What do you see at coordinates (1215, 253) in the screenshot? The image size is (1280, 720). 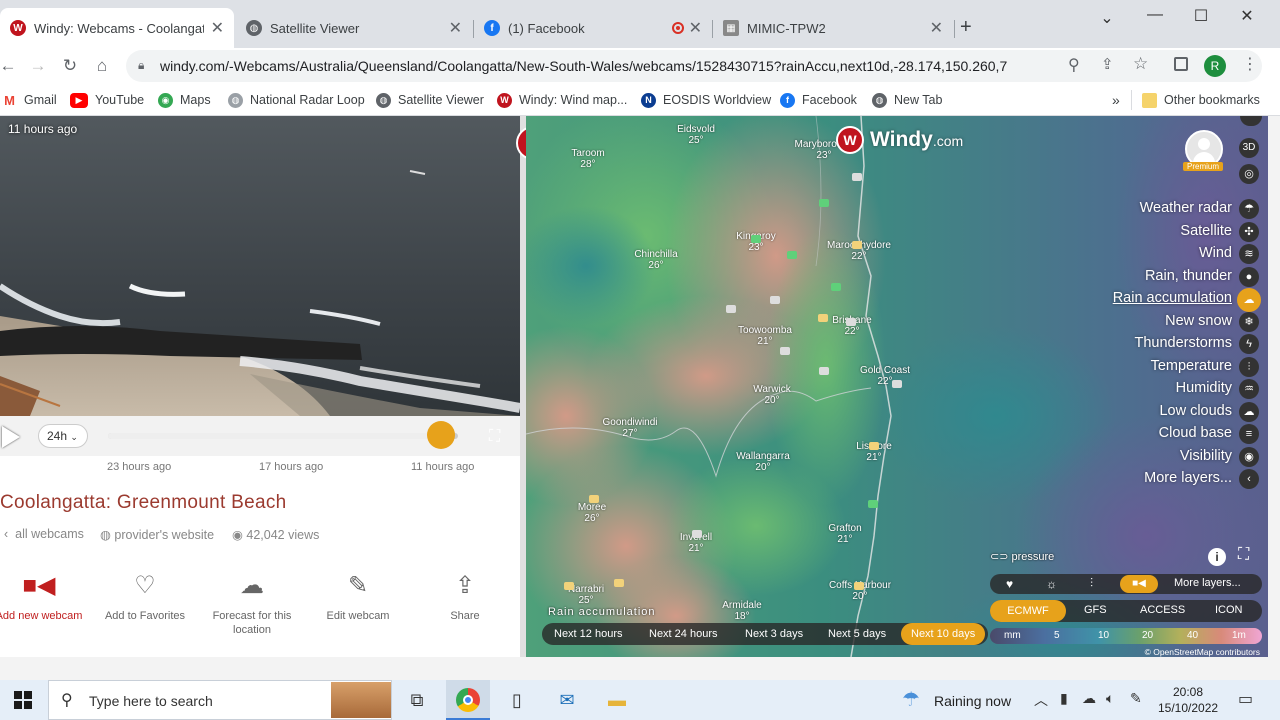 I see `layer-wind: Wind` at bounding box center [1215, 253].